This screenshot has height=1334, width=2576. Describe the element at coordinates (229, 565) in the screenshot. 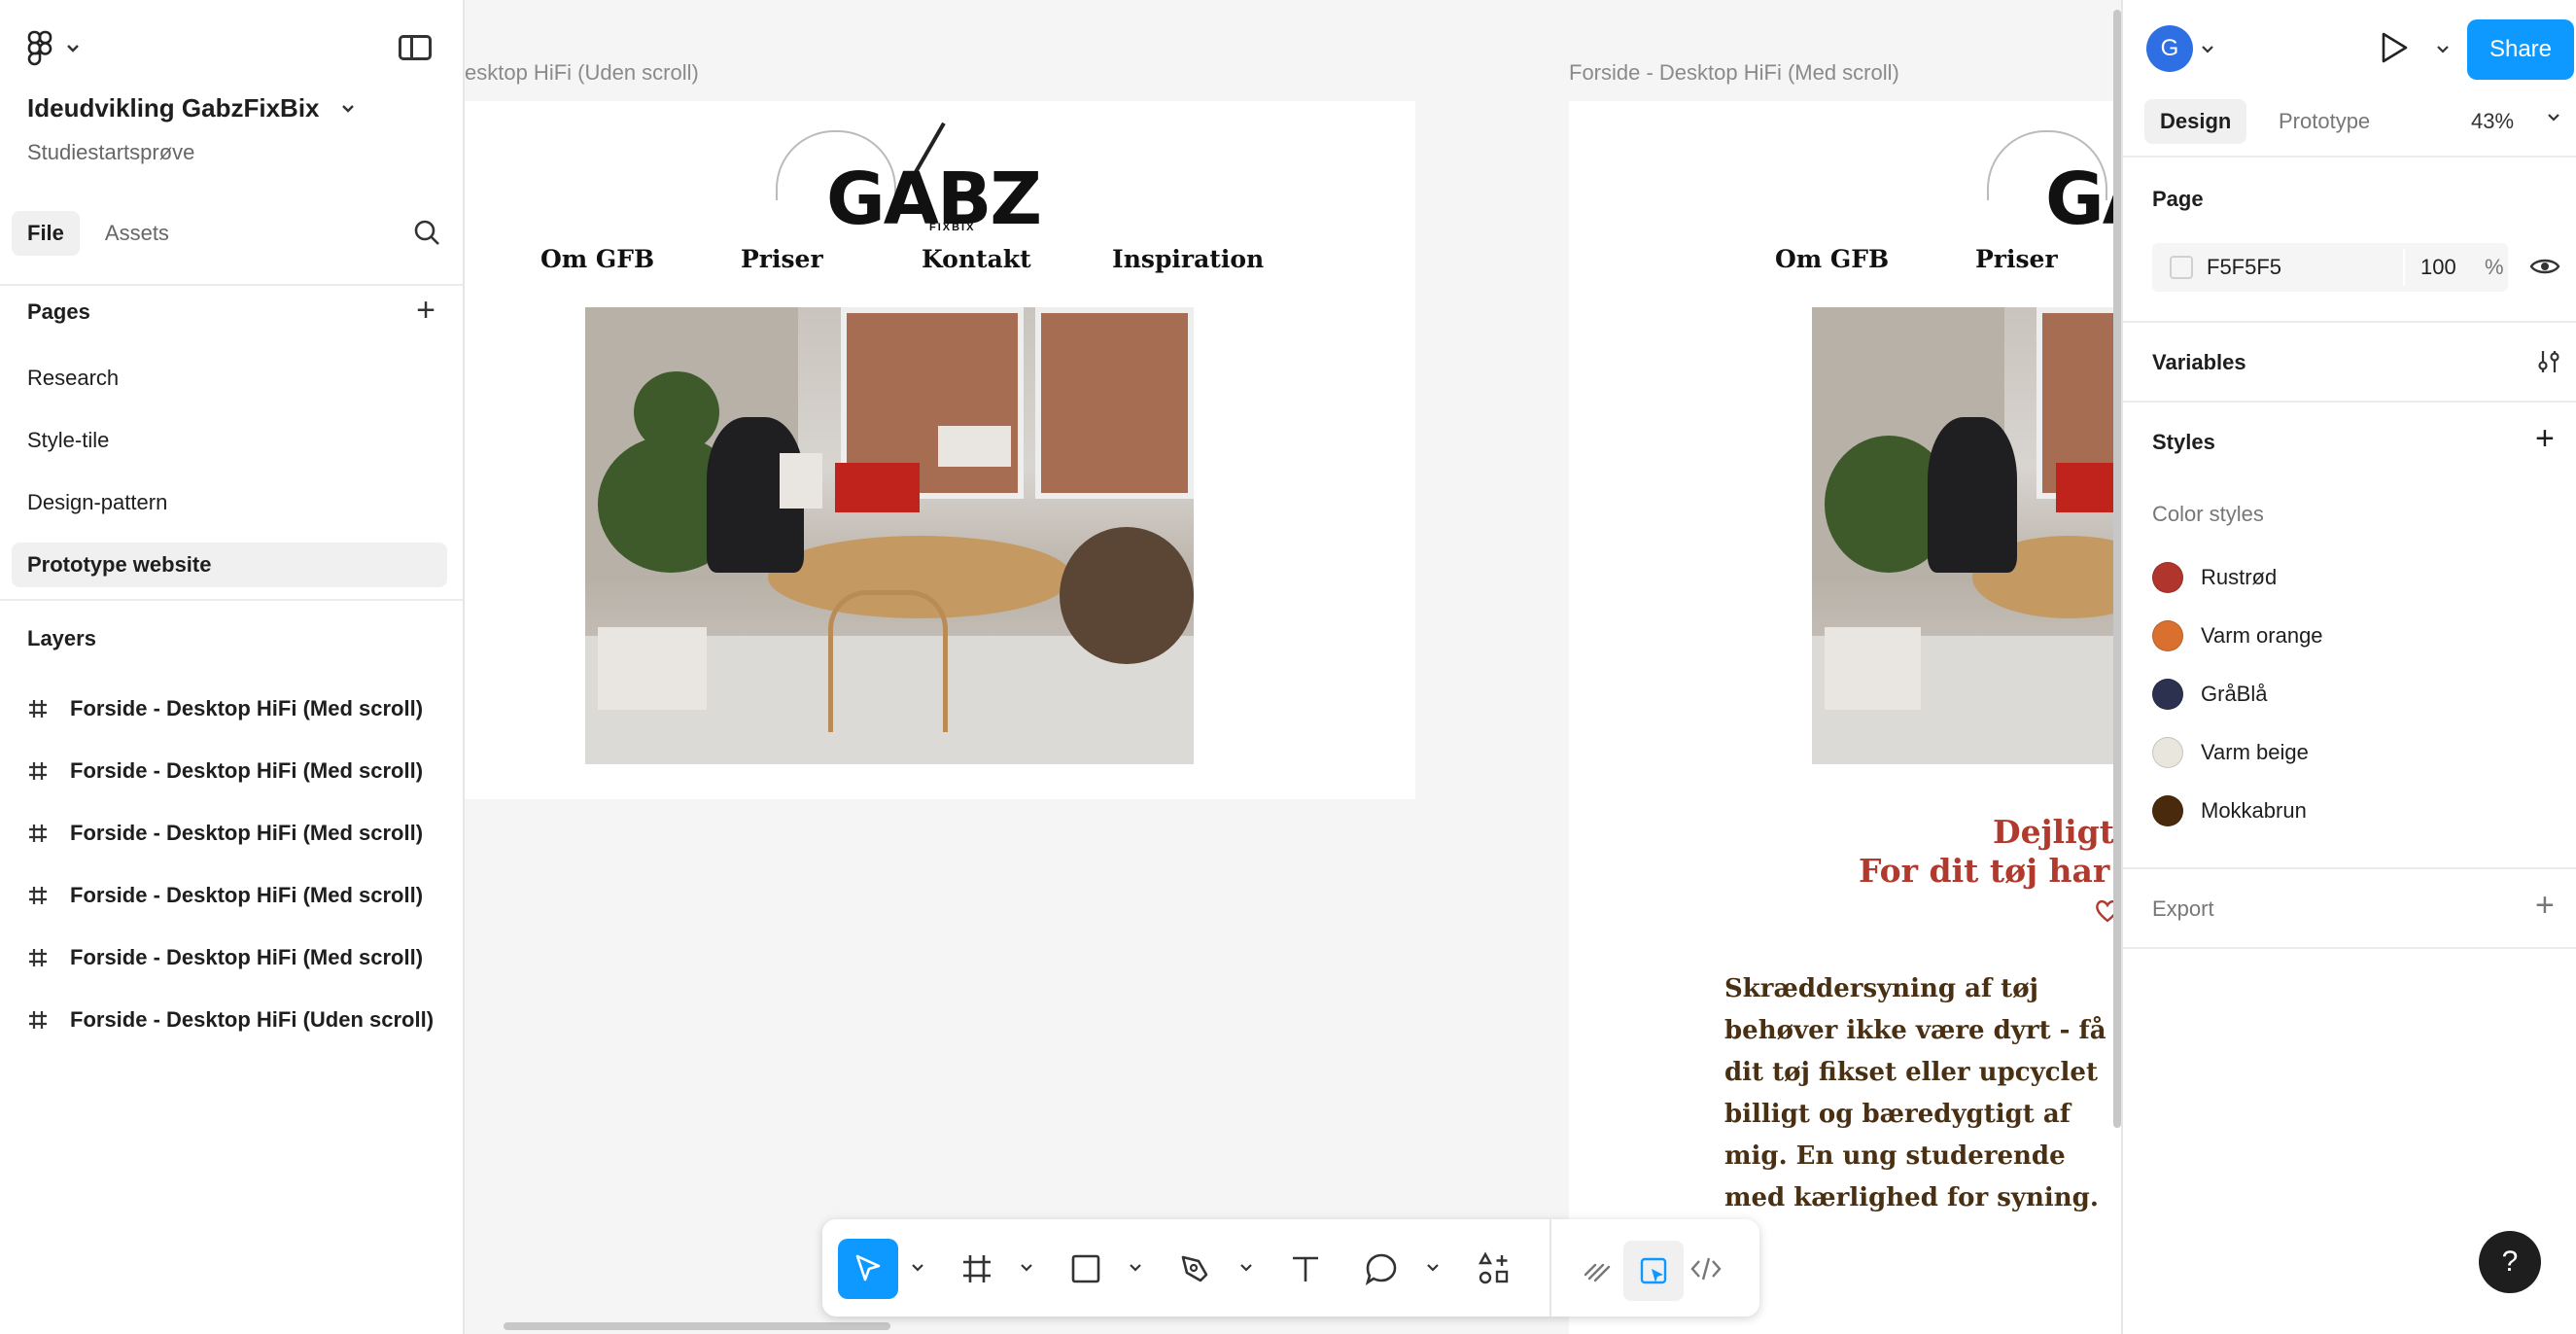

I see `page-item-prototype-website: Prototype website` at that location.